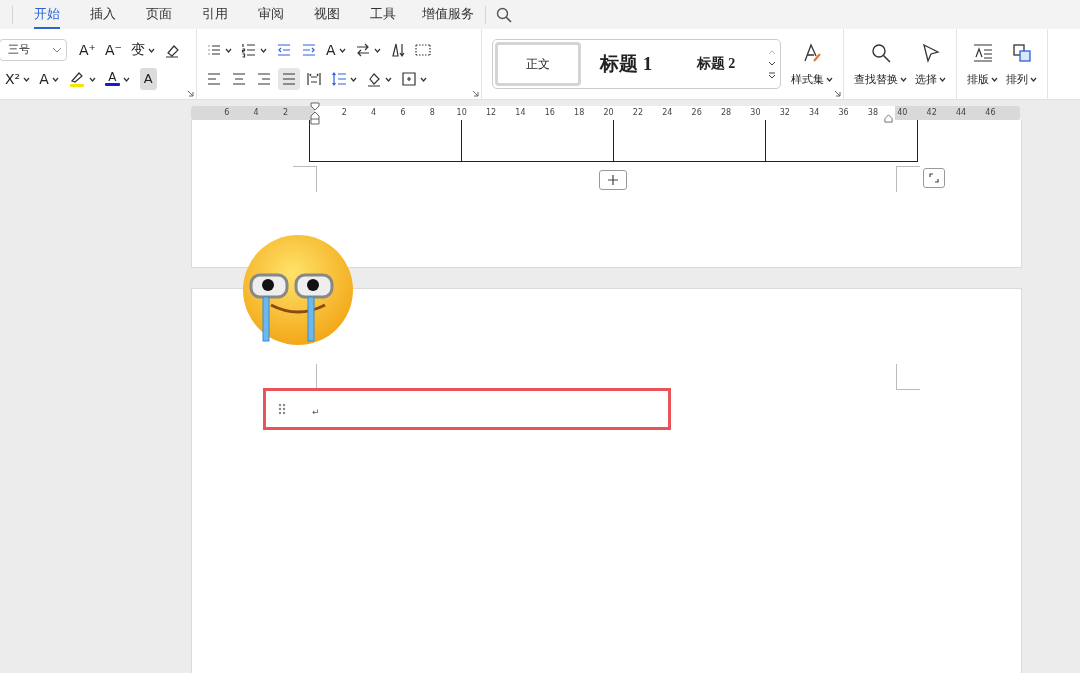 Image resolution: width=1080 pixels, height=673 pixels. Describe the element at coordinates (772, 63) in the screenshot. I see `scroll-down-icon` at that location.